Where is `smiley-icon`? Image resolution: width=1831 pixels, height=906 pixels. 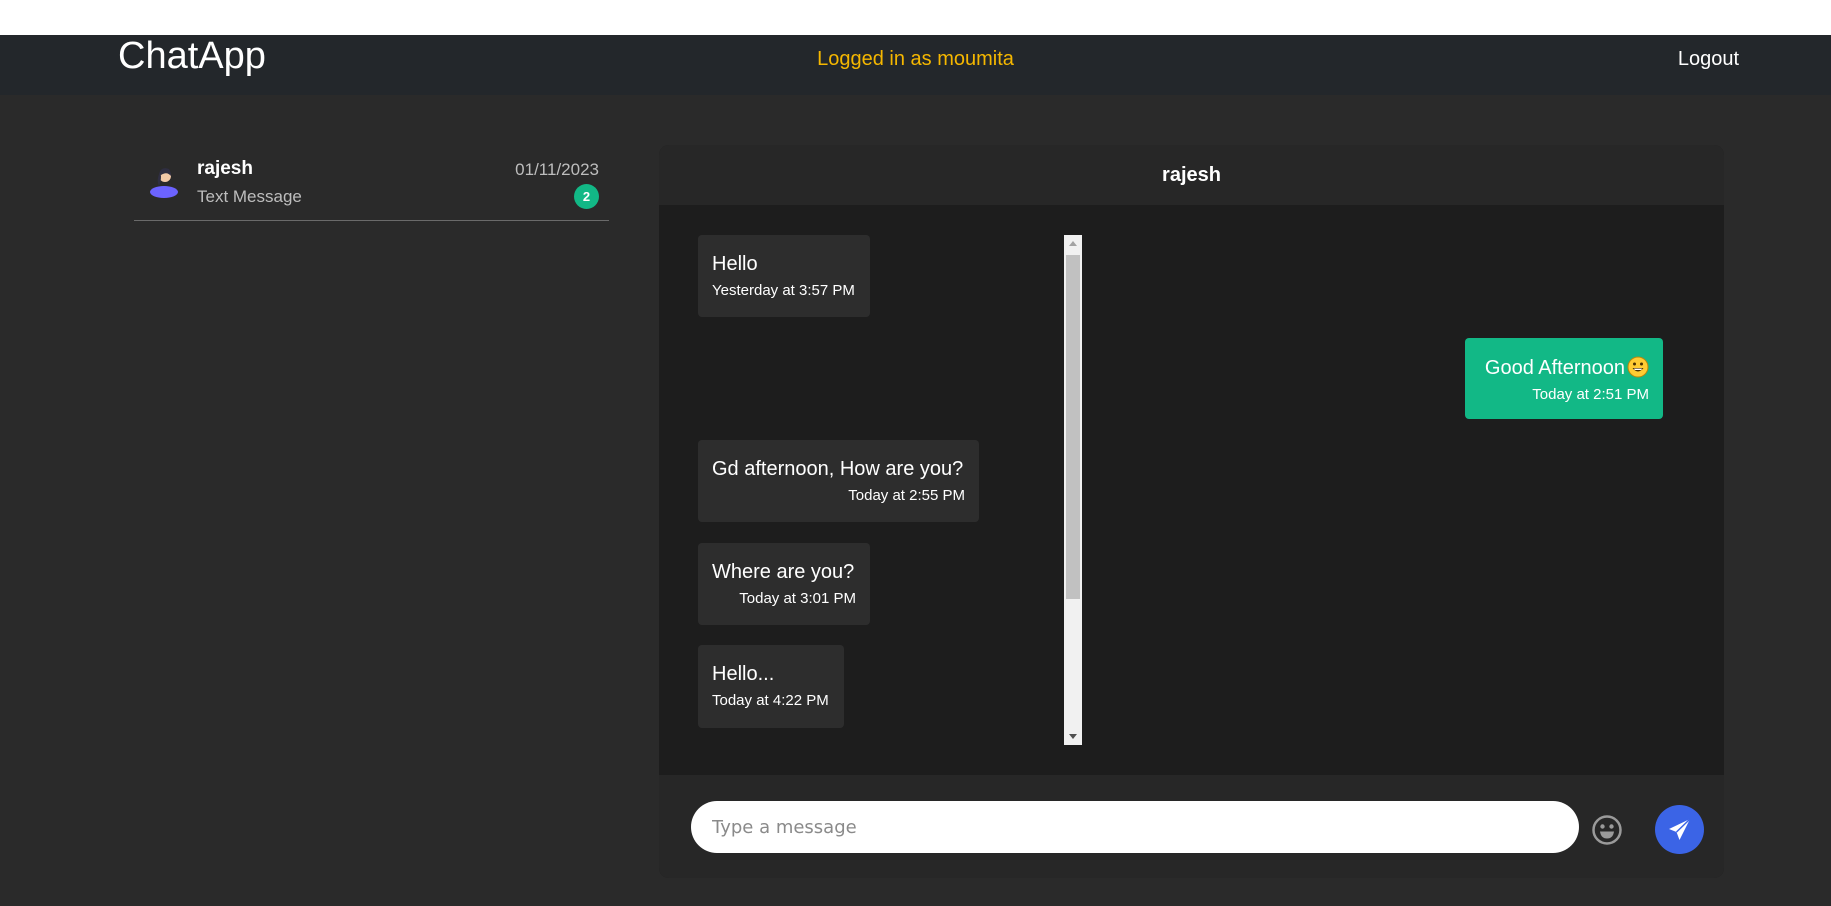
smiley-icon is located at coordinates (1607, 830).